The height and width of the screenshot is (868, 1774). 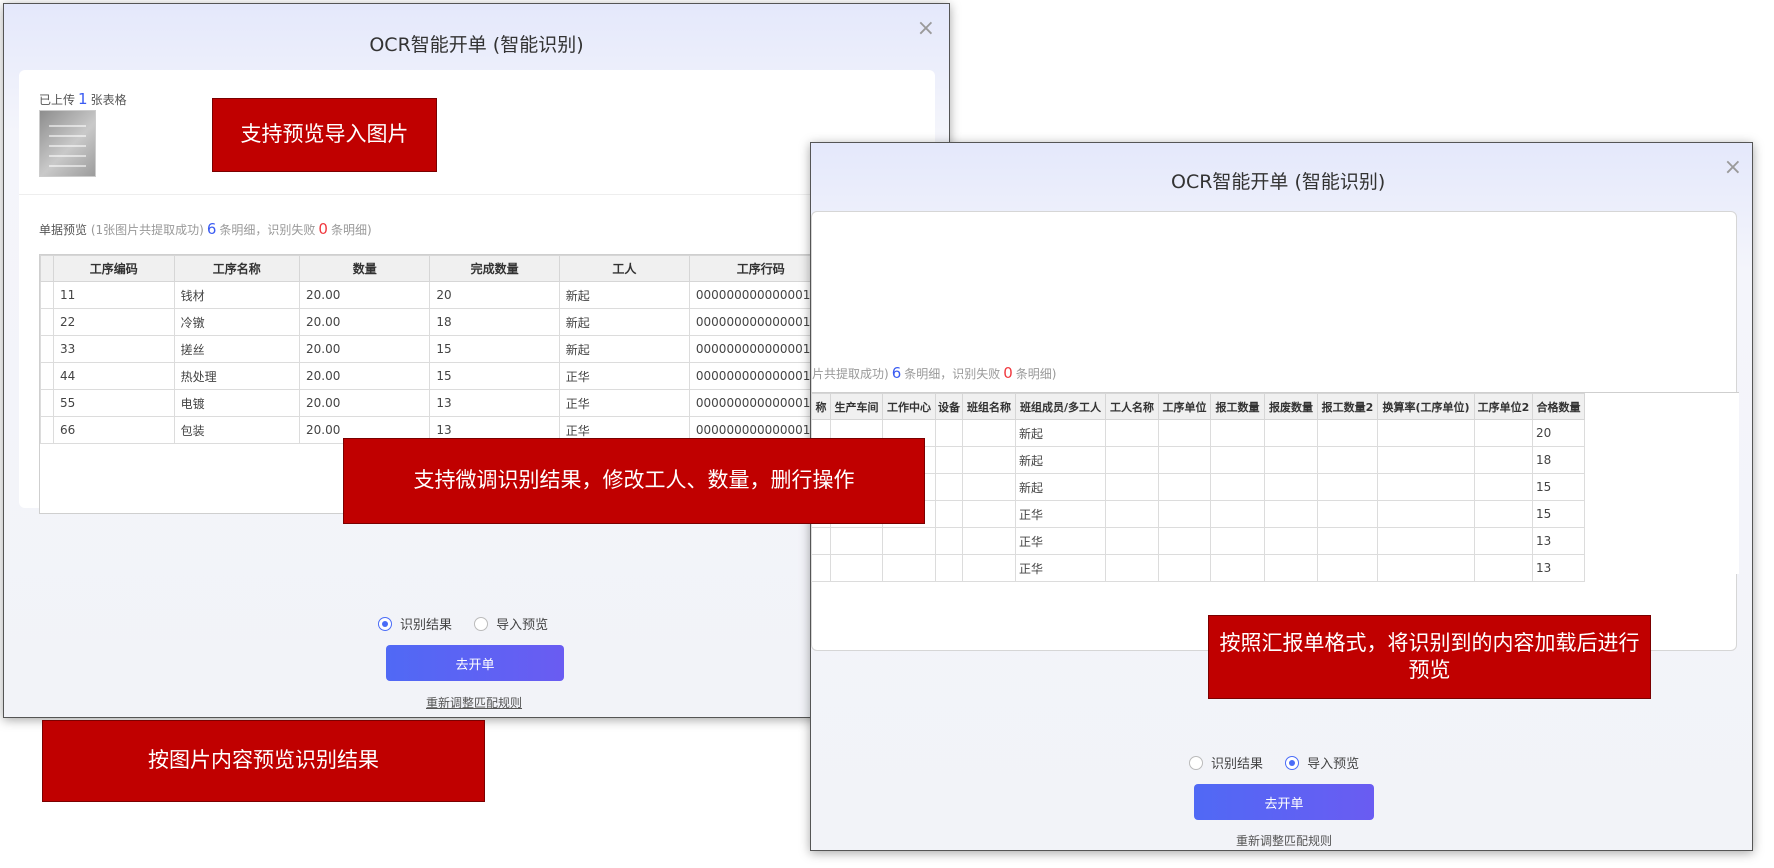 What do you see at coordinates (477, 403) in the screenshot?
I see `table-row: 55电镀20.0013正华00000000000000148删除` at bounding box center [477, 403].